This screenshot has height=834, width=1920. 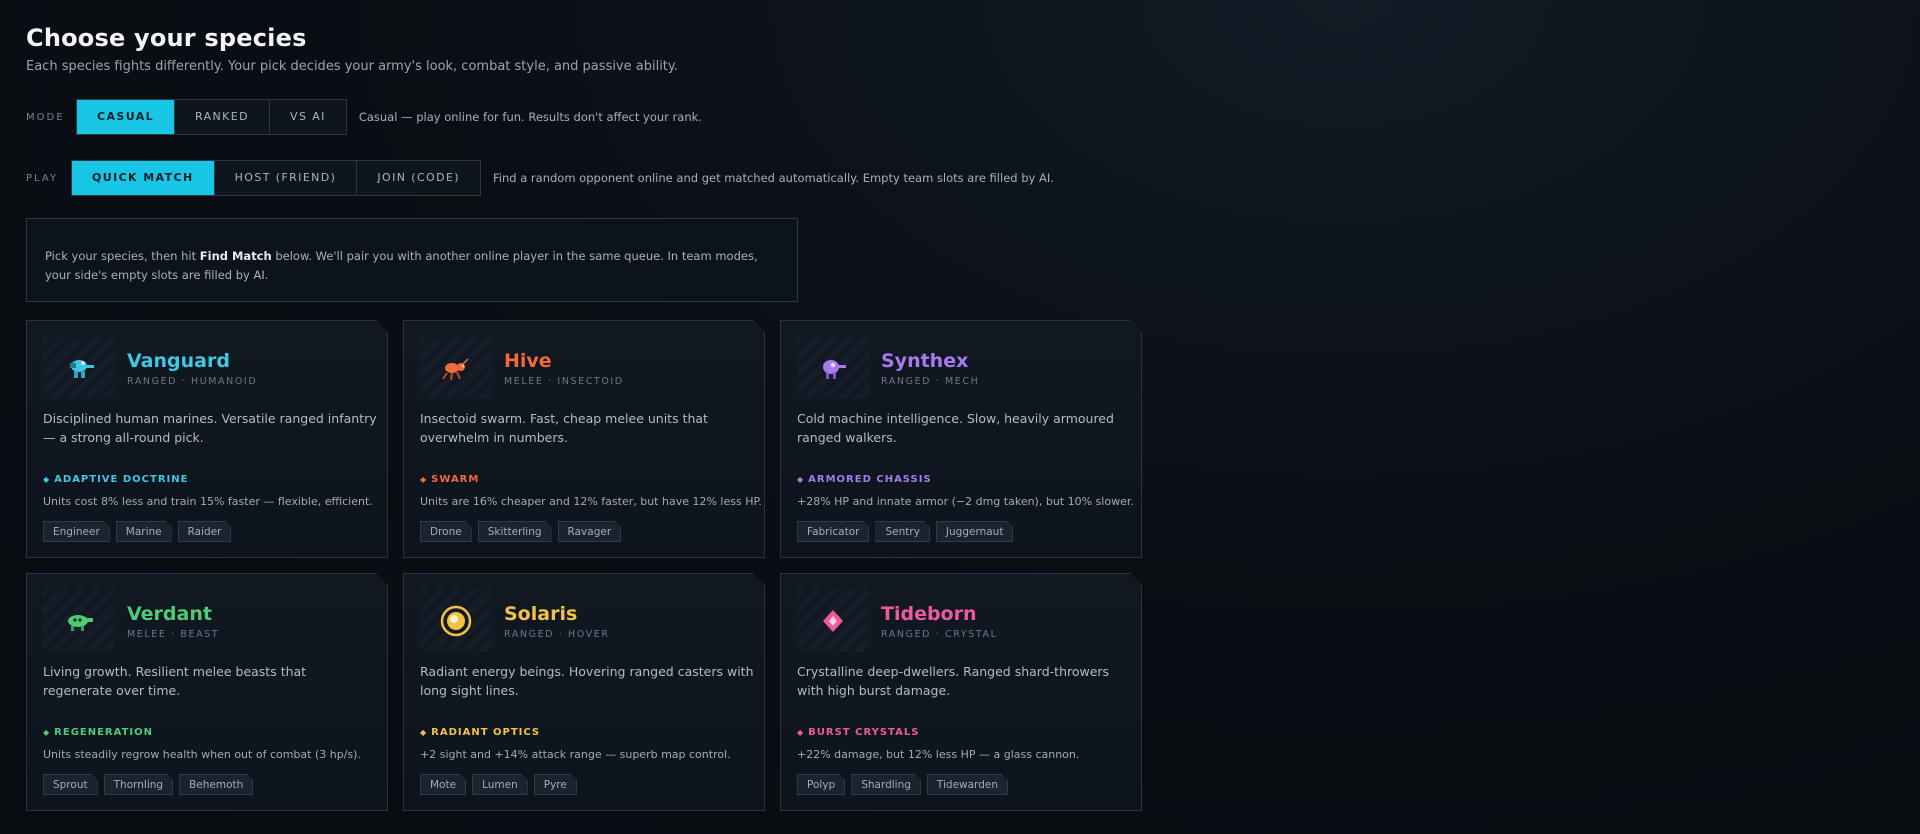 What do you see at coordinates (555, 784) in the screenshot?
I see `unit-tag: Pyre` at bounding box center [555, 784].